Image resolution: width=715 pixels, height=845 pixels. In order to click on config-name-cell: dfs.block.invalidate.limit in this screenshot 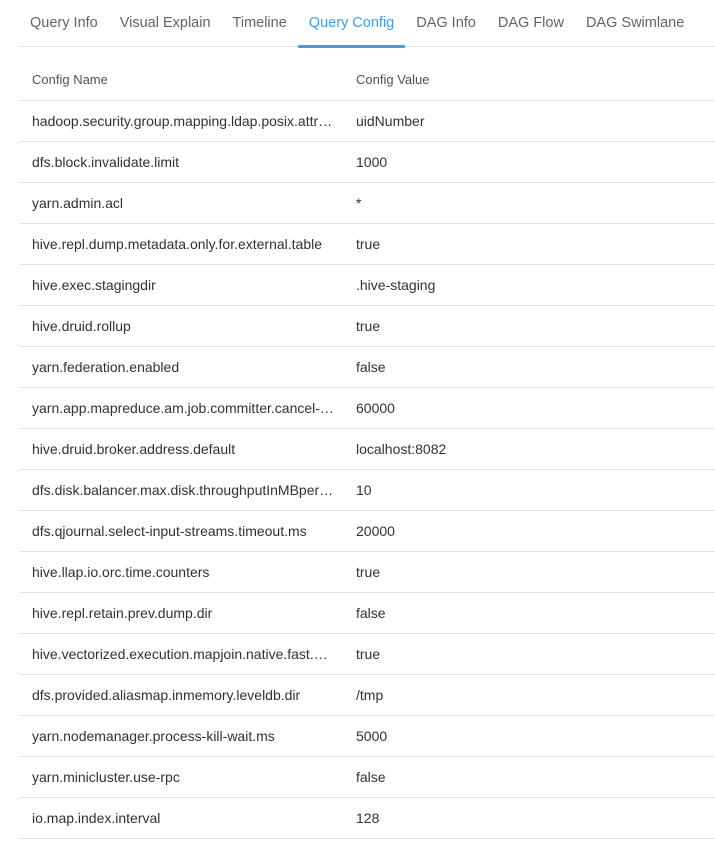, I will do `click(182, 162)`.